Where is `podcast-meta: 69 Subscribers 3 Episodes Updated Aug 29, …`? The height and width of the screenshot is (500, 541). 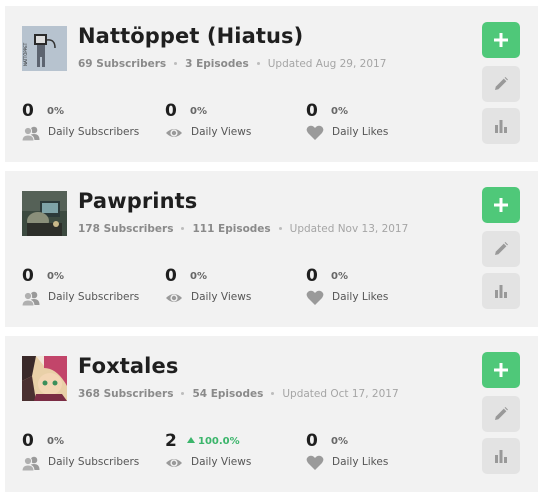 podcast-meta: 69 Subscribers 3 Episodes Updated Aug 29, … is located at coordinates (232, 64).